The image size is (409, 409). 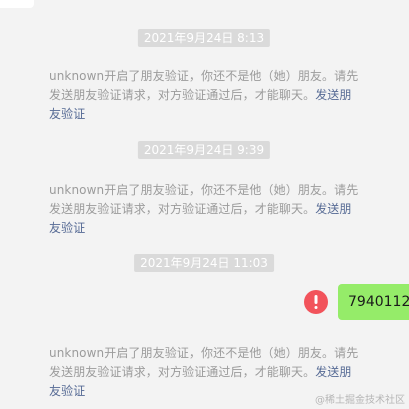 What do you see at coordinates (204, 38) in the screenshot?
I see `message-timestamp: 2021年9月24日 8:13` at bounding box center [204, 38].